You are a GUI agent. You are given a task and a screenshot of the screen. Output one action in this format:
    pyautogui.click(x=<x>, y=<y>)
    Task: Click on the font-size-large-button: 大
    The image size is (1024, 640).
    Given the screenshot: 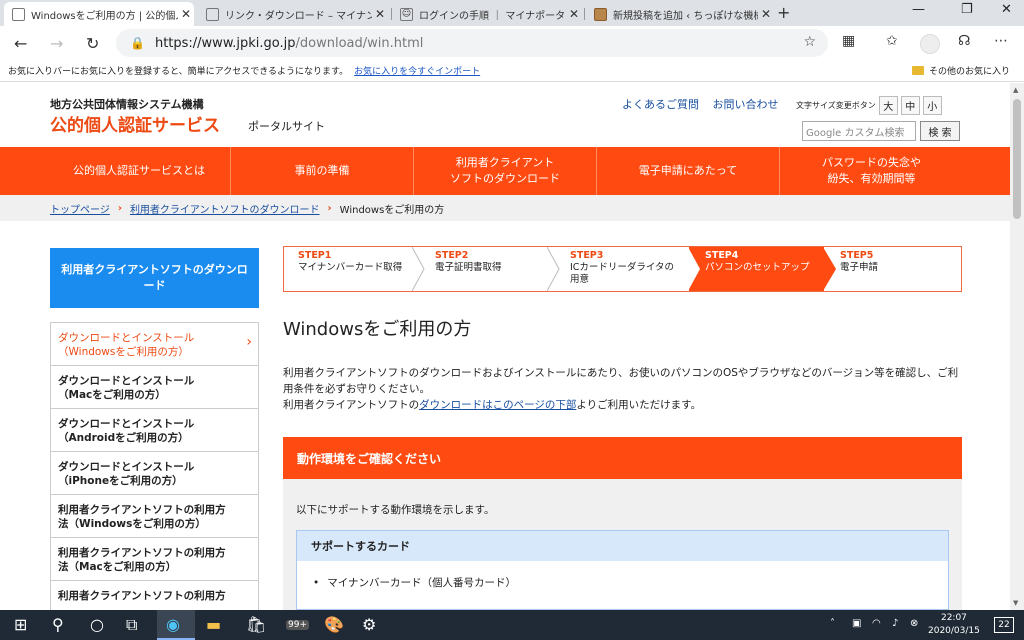 What is the action you would take?
    pyautogui.click(x=888, y=105)
    